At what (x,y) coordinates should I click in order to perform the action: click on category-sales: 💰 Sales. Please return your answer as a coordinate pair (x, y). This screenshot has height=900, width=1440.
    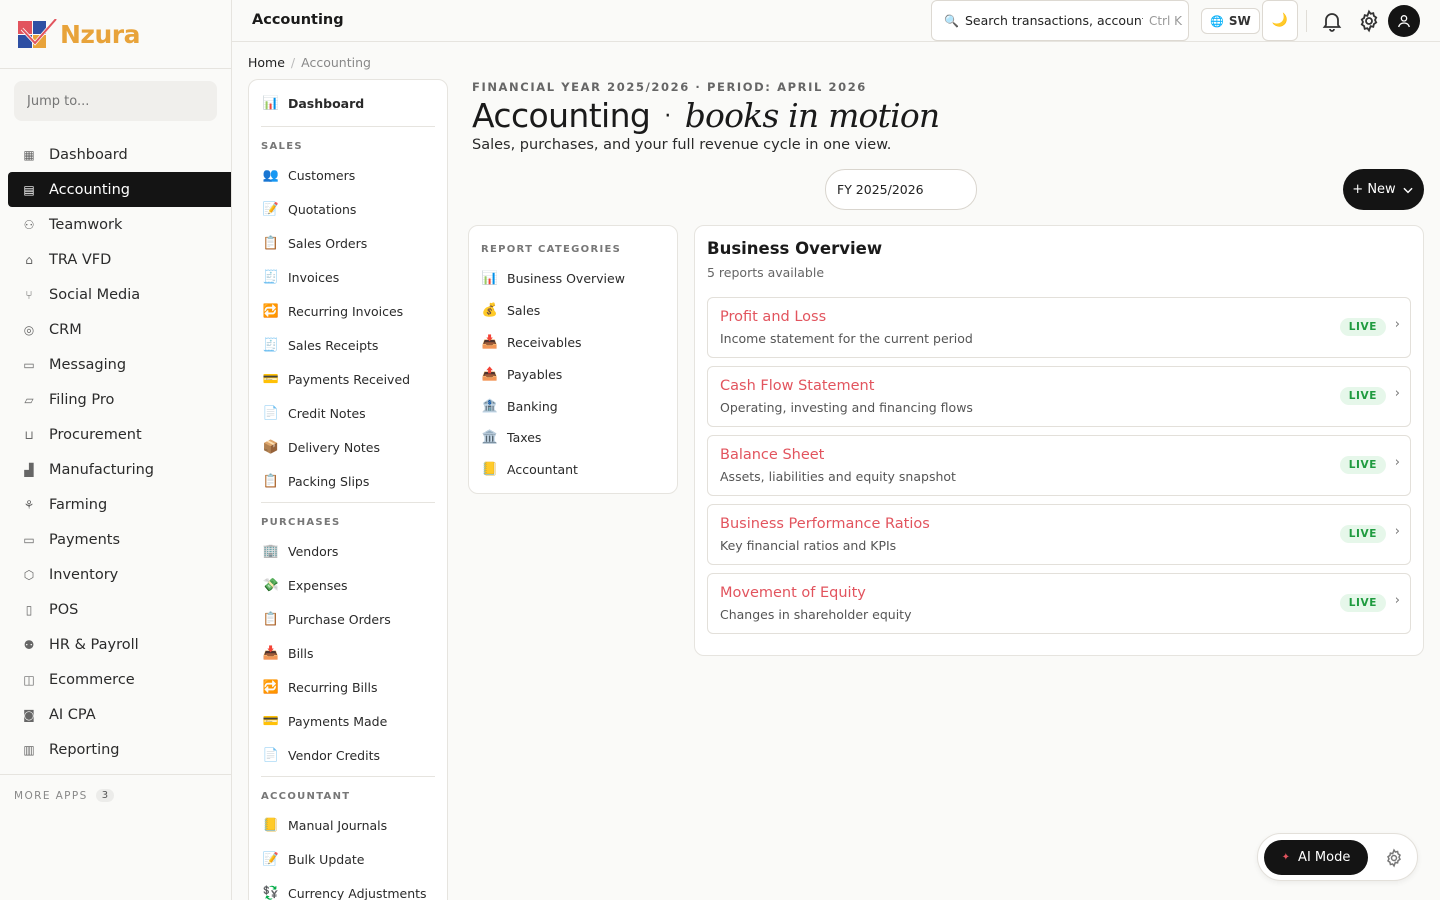
    Looking at the image, I should click on (576, 311).